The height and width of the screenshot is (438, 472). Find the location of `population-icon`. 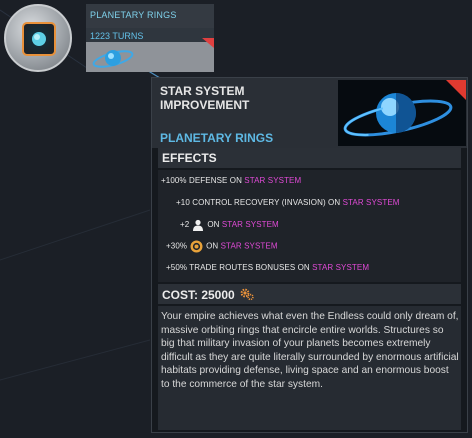

population-icon is located at coordinates (198, 225).